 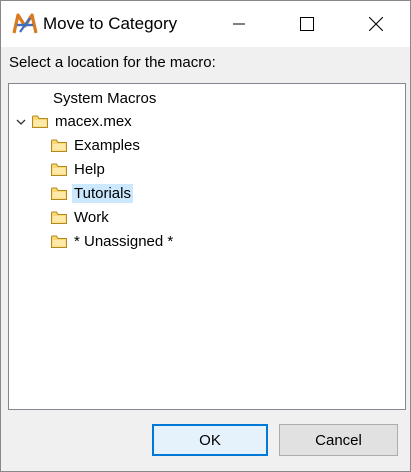 I want to click on prompt-label: Select a location for the macro:, so click(x=112, y=62).